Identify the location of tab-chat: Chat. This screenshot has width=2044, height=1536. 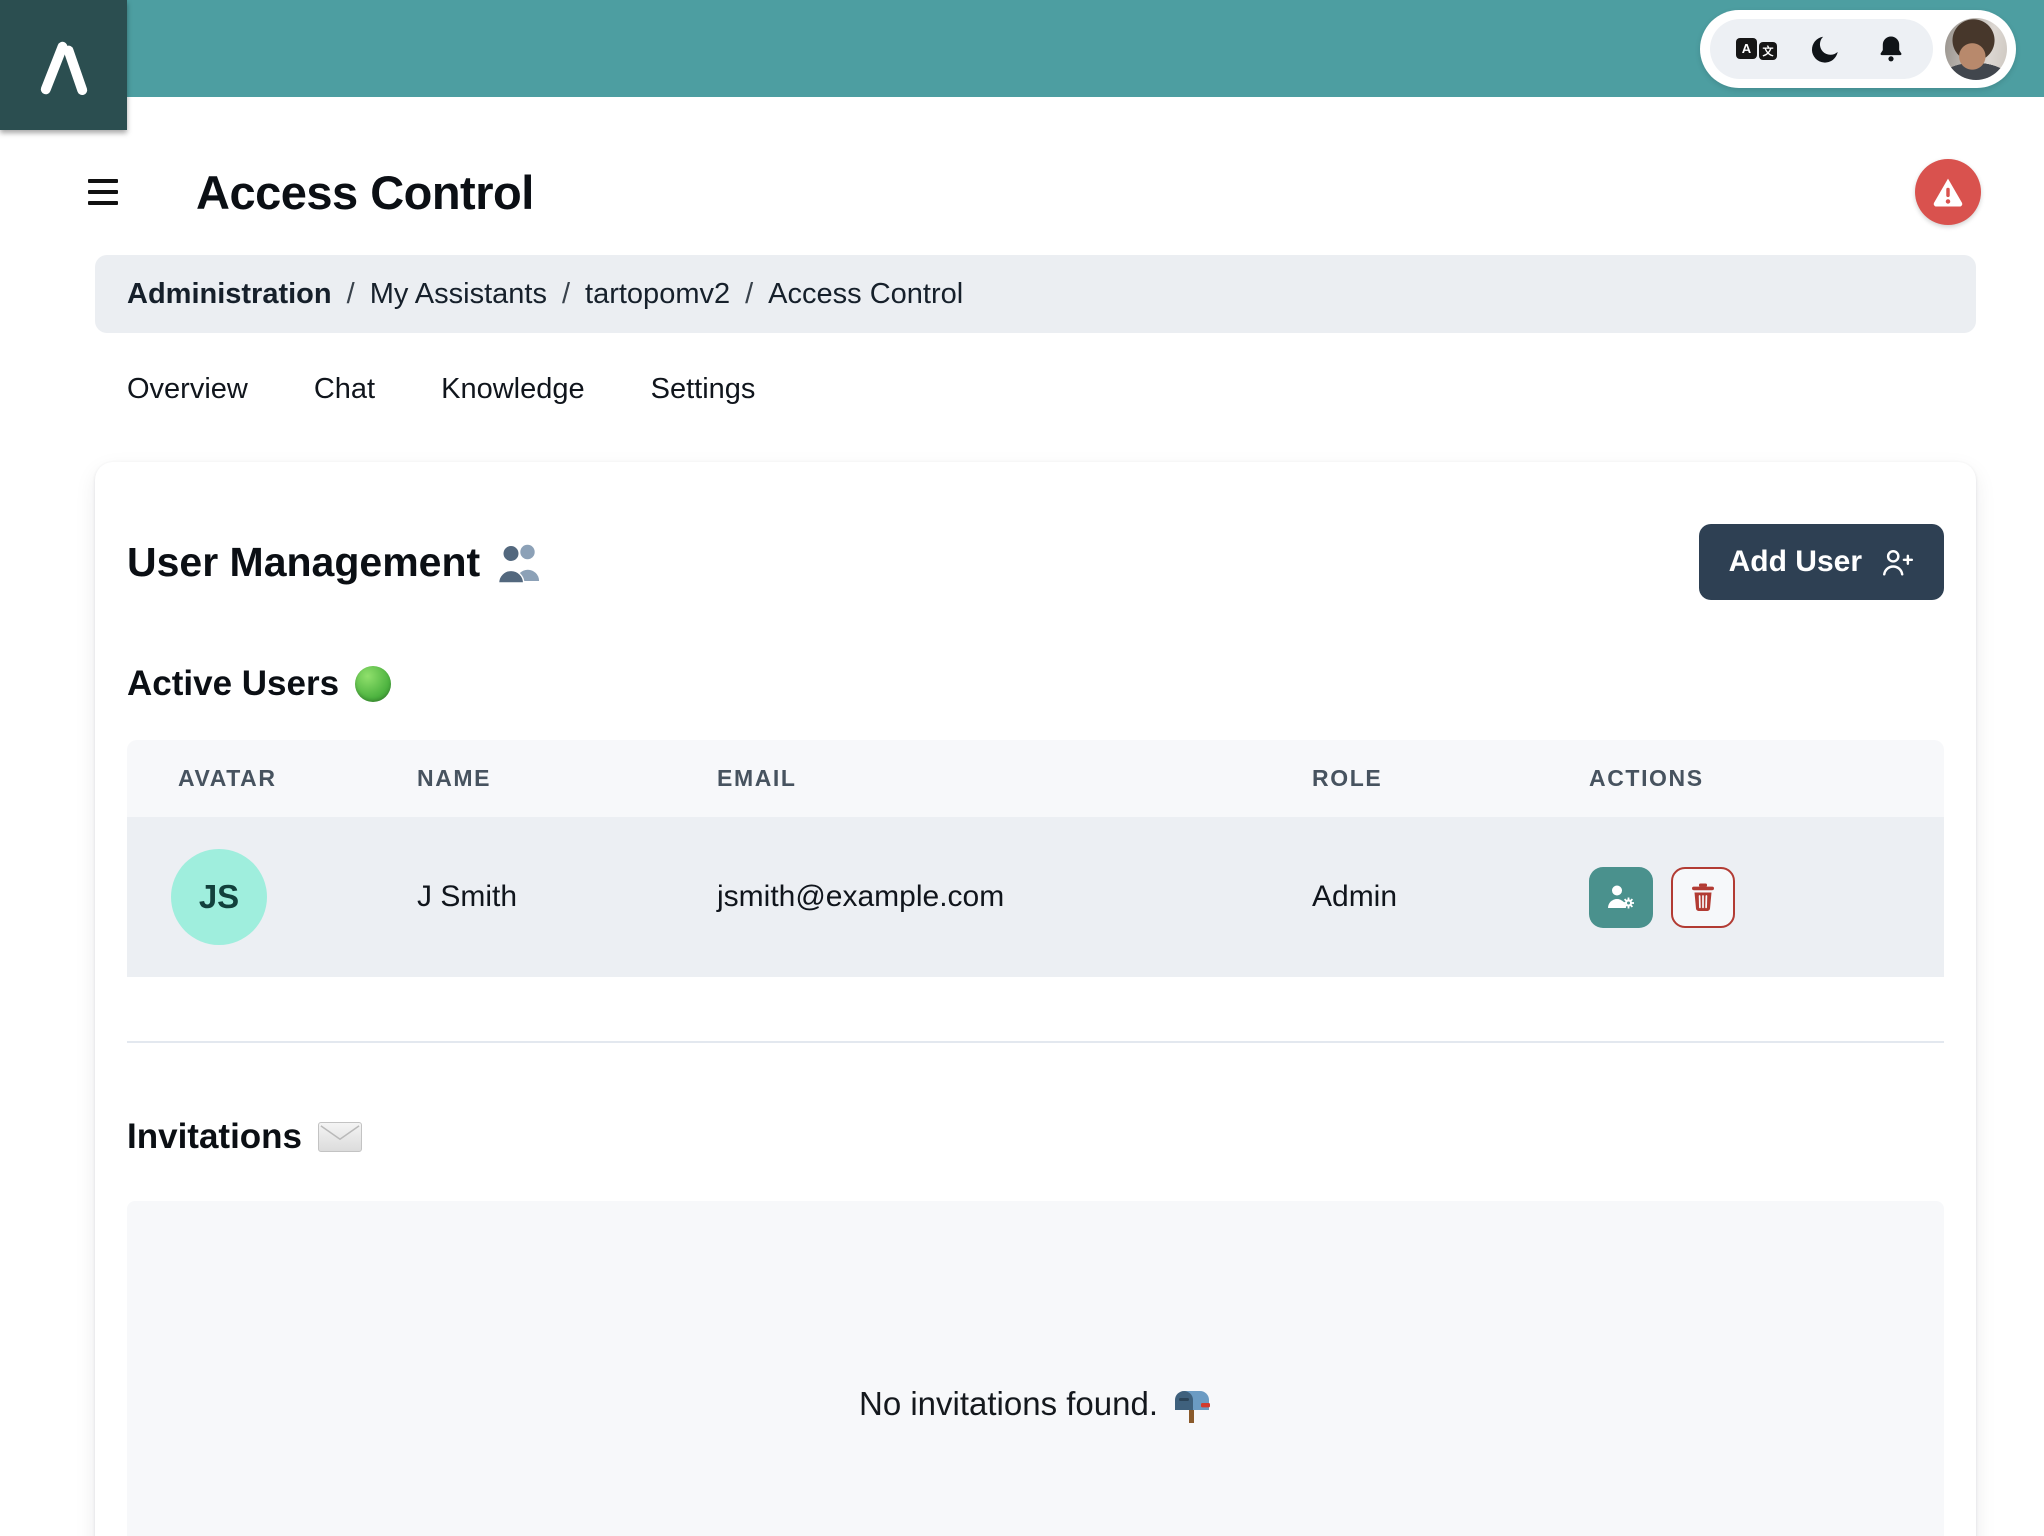
(344, 389).